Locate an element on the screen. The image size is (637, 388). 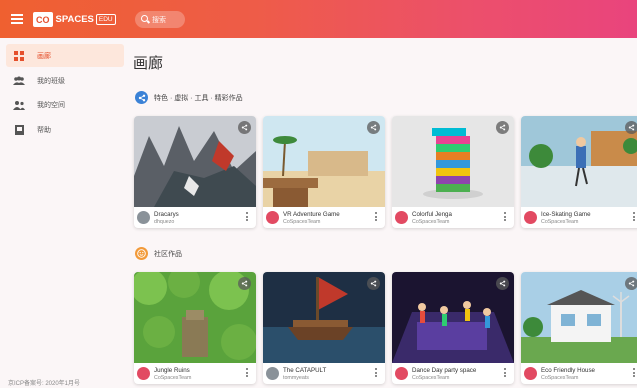
card-title: Jungle Ruins is located at coordinates (172, 370).